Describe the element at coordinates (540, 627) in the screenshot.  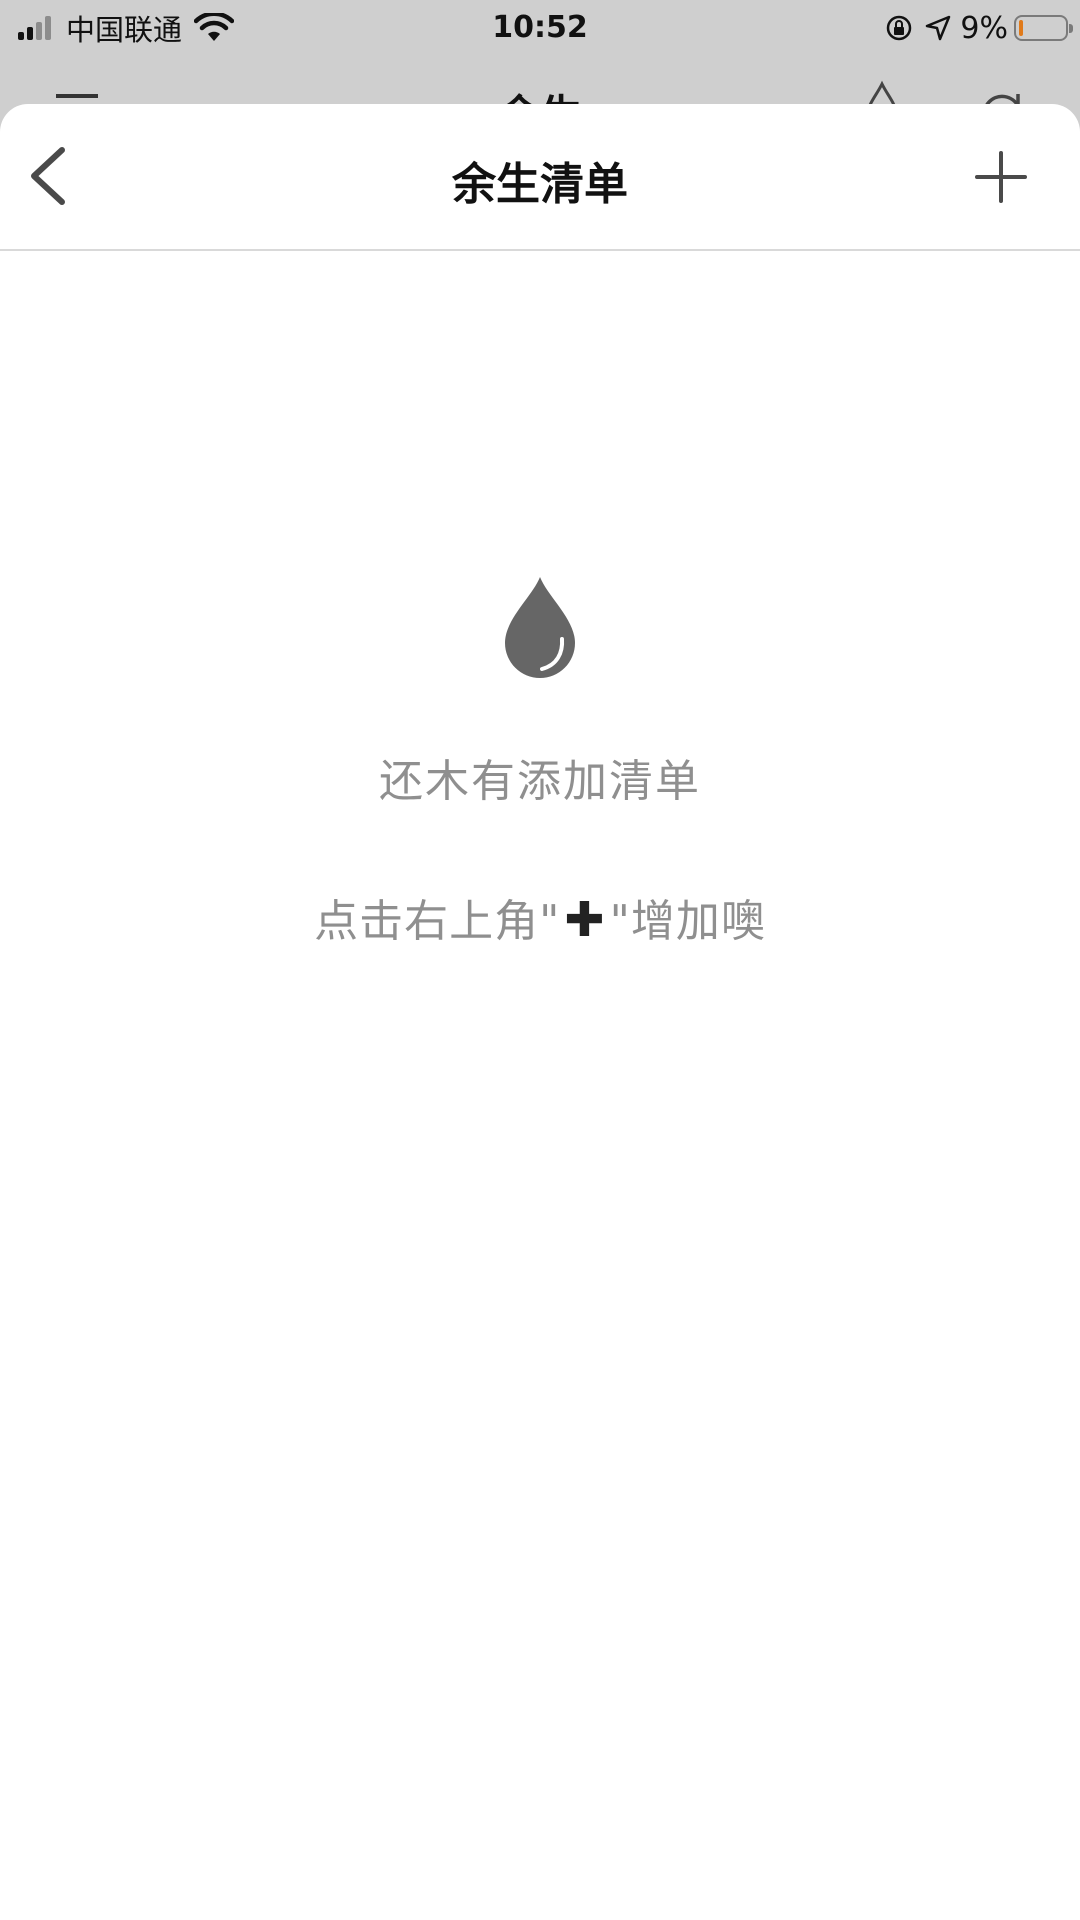
I see `water-drop-icon` at that location.